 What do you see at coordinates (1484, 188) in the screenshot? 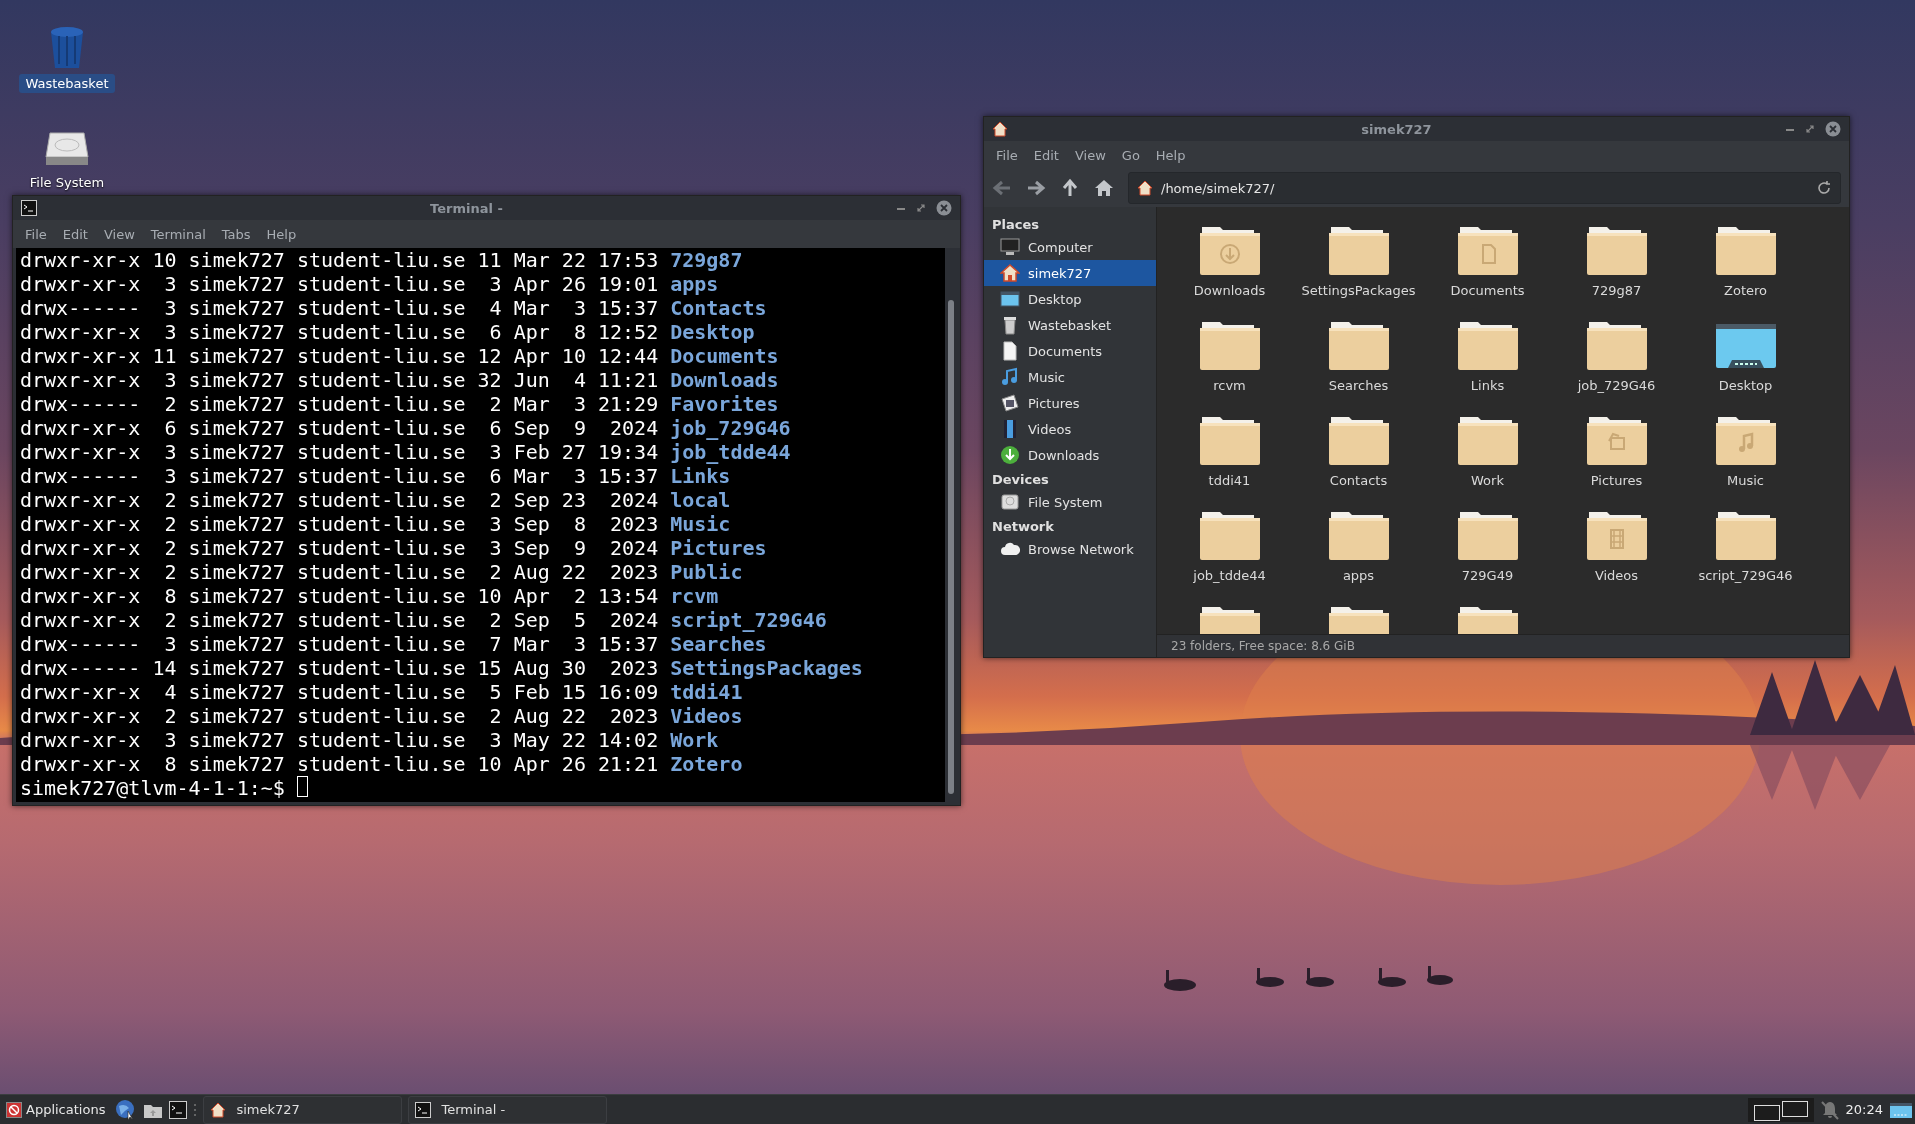
I see `location-field: /home/simek727/` at bounding box center [1484, 188].